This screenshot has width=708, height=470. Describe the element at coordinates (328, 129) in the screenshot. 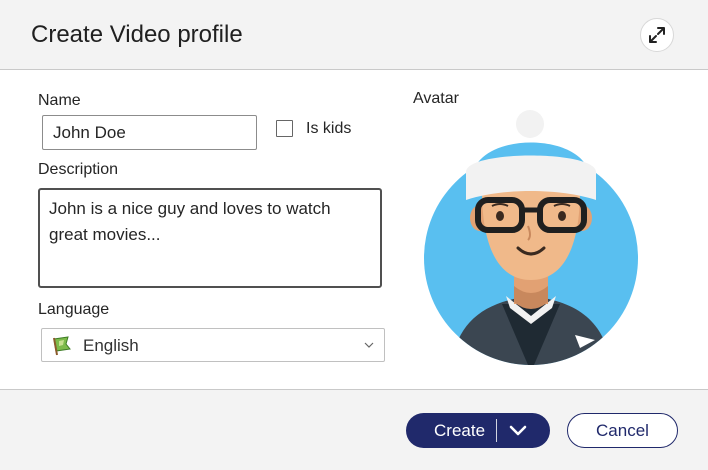

I see `is-kids-label: Is kids` at that location.